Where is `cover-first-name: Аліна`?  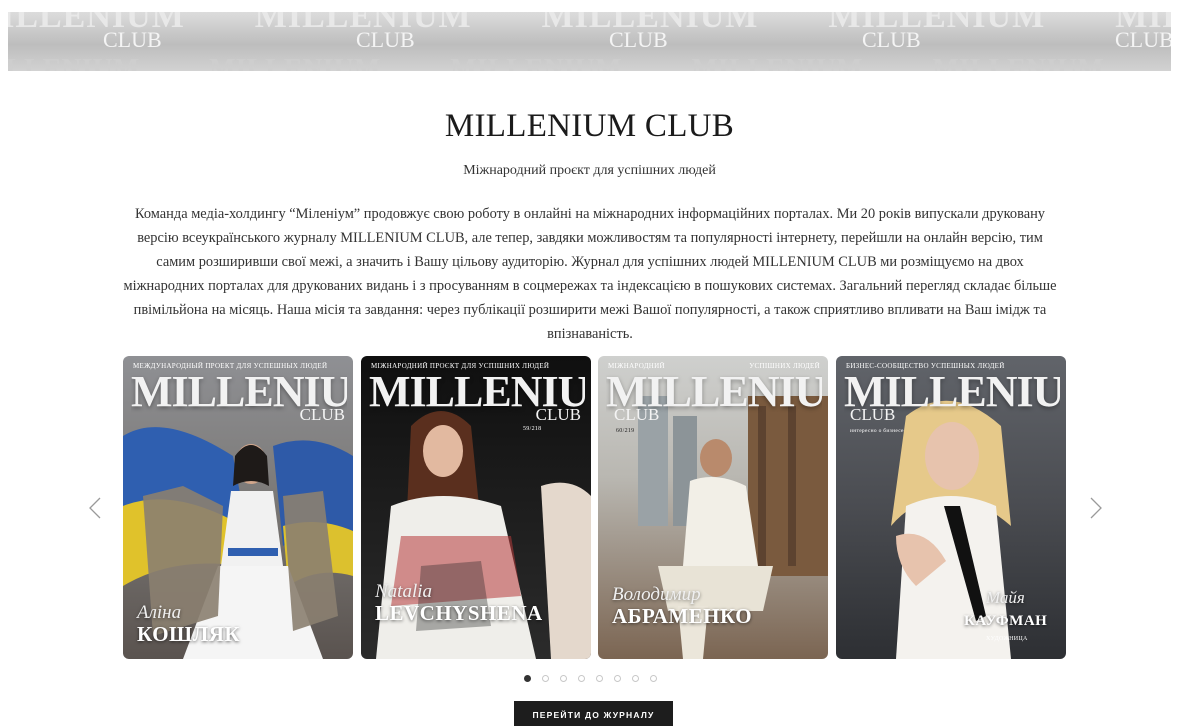 cover-first-name: Аліна is located at coordinates (159, 612).